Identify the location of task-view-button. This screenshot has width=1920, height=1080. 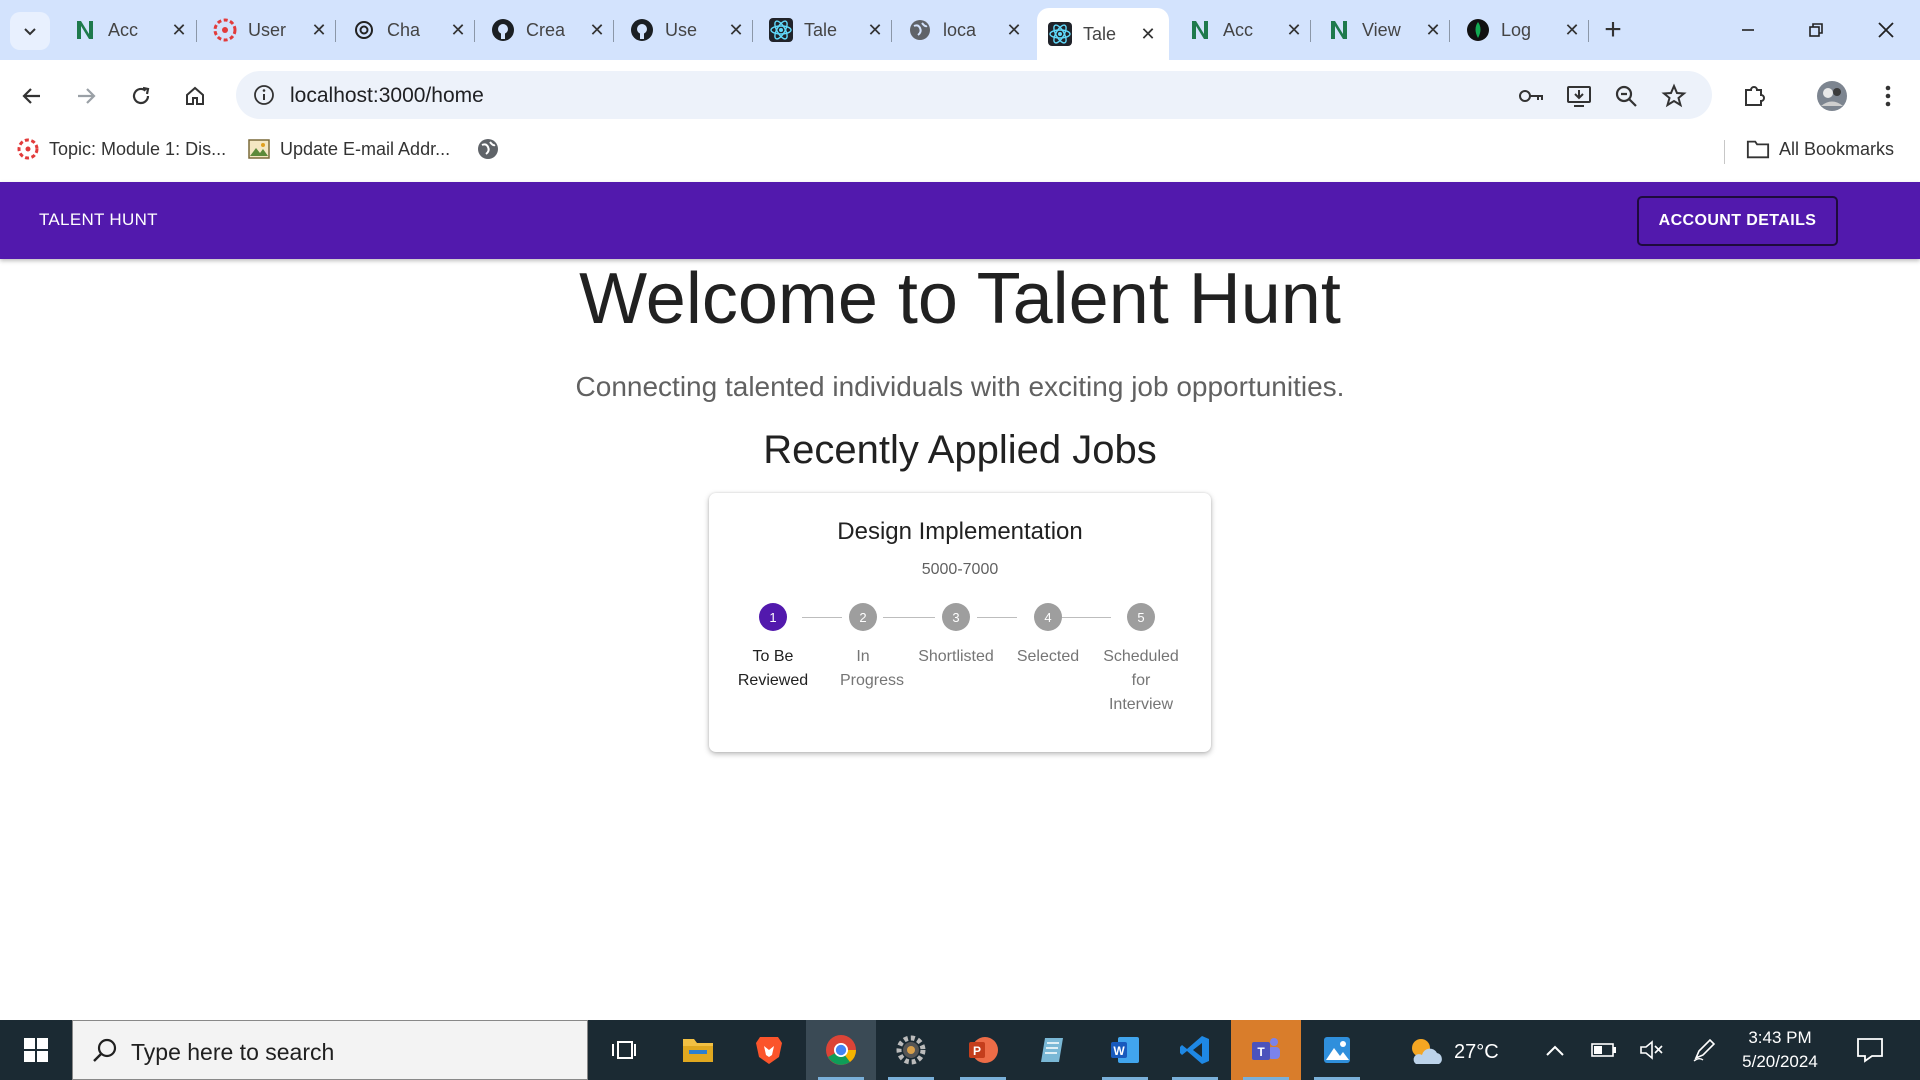
(624, 1050).